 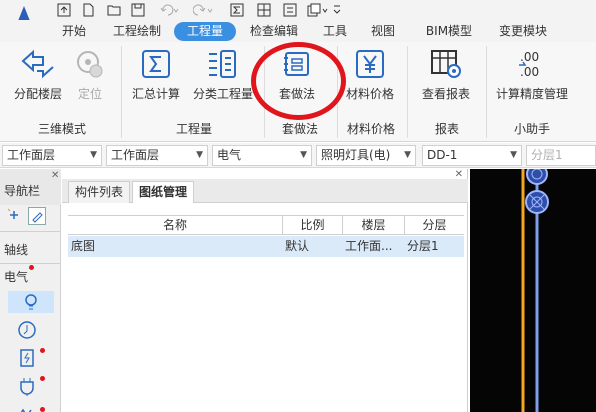 What do you see at coordinates (370, 129) in the screenshot?
I see `group-label-material-price: 材料价格` at bounding box center [370, 129].